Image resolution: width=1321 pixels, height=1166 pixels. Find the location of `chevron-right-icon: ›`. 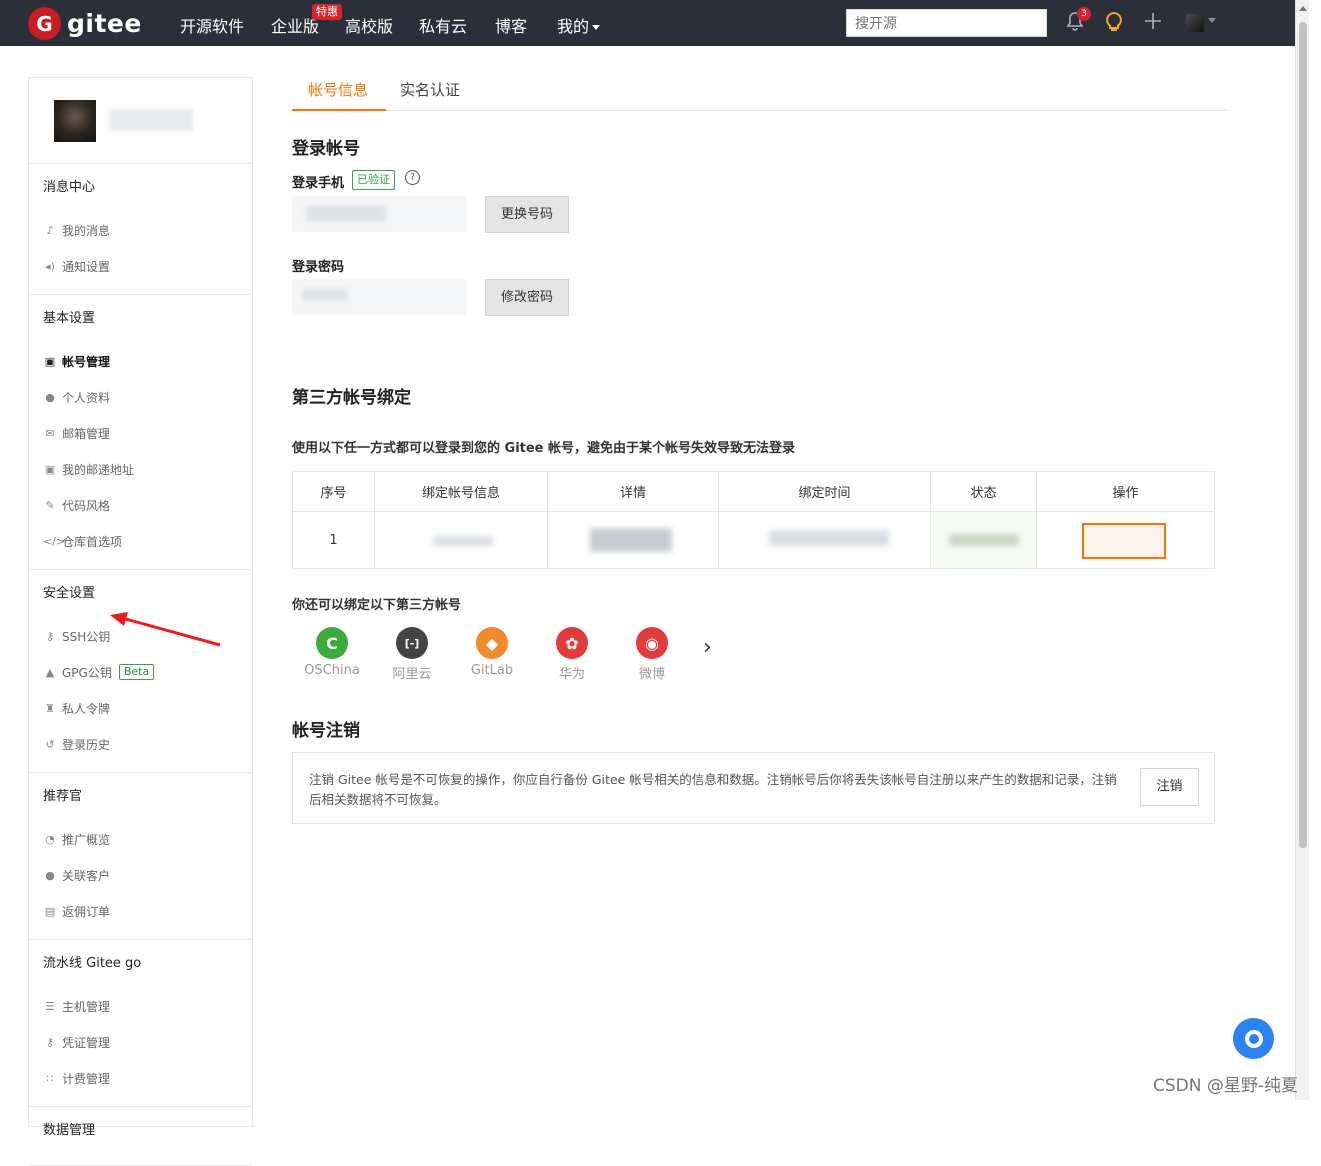

chevron-right-icon: › is located at coordinates (707, 647).